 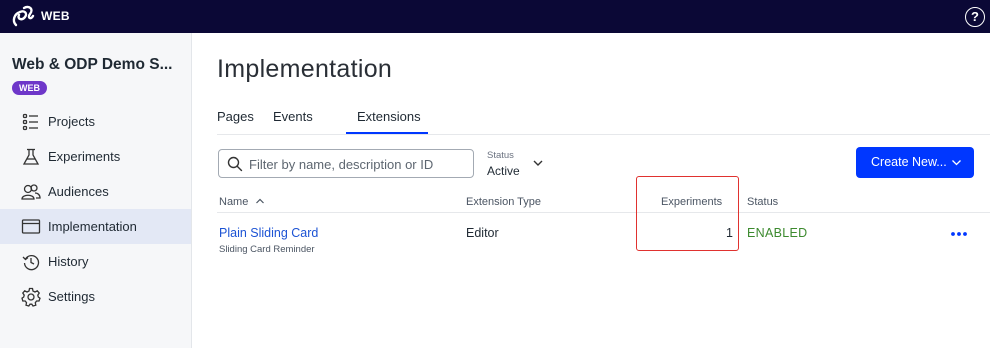 I want to click on project-badge: WEB, so click(x=29, y=88).